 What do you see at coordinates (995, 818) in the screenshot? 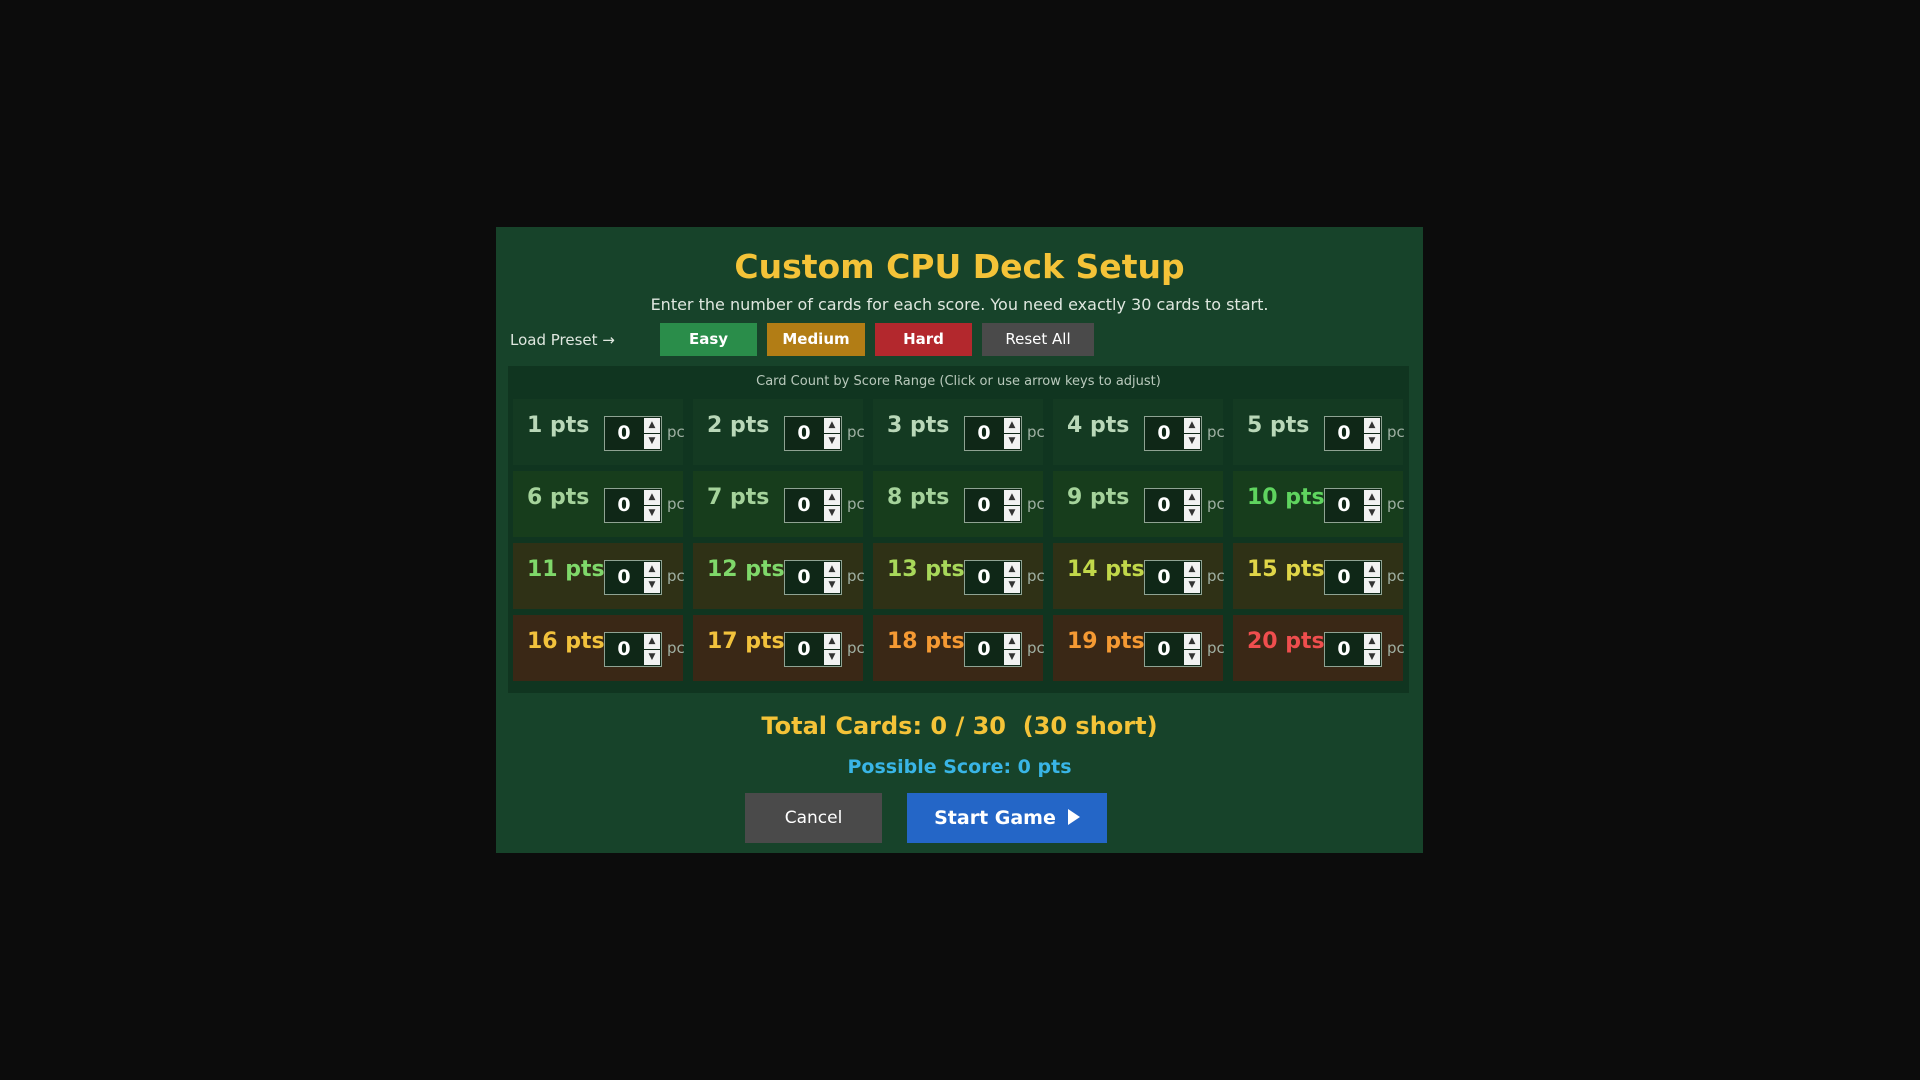
I see `start-game-label: Start Game` at bounding box center [995, 818].